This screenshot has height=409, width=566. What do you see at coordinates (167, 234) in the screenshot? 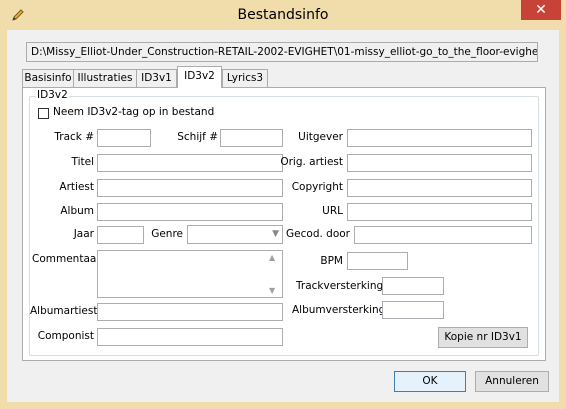
I see `genre-label: Genre` at bounding box center [167, 234].